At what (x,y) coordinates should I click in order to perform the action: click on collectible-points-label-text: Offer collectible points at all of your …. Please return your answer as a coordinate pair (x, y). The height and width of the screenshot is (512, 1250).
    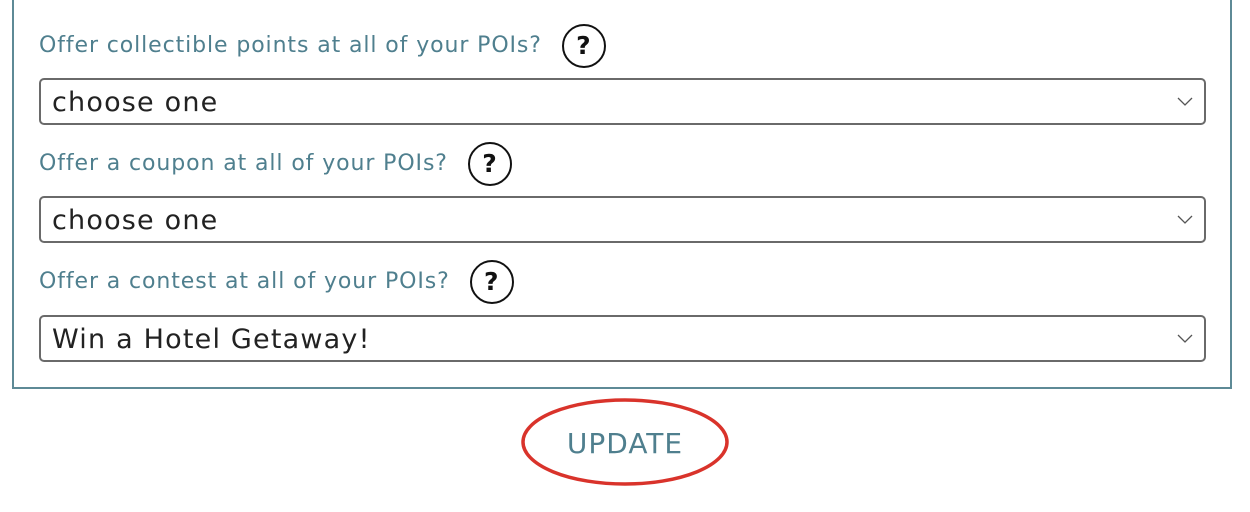
    Looking at the image, I should click on (290, 45).